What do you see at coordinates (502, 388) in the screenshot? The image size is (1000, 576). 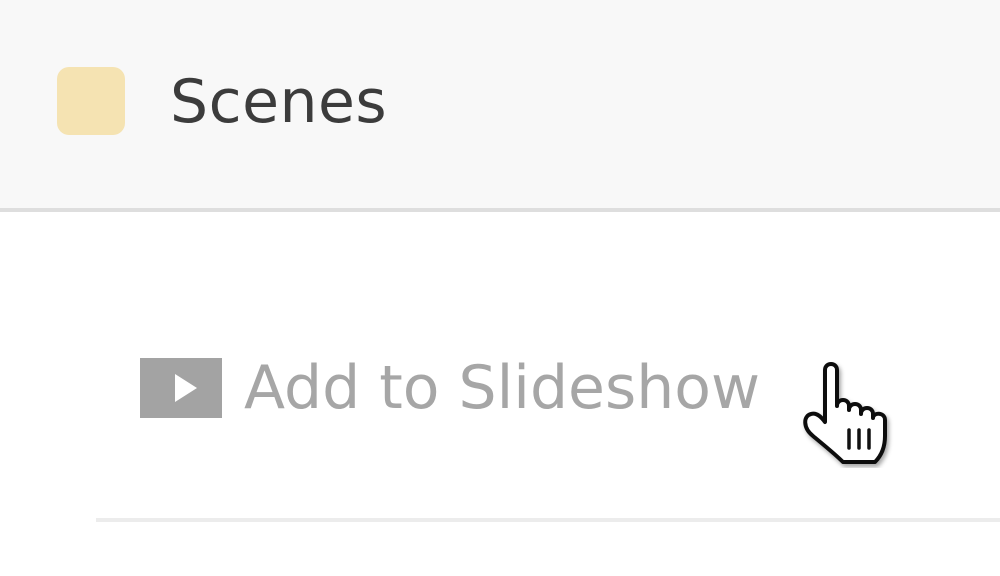 I see `add-to-slideshow-label: Add to Slideshow` at bounding box center [502, 388].